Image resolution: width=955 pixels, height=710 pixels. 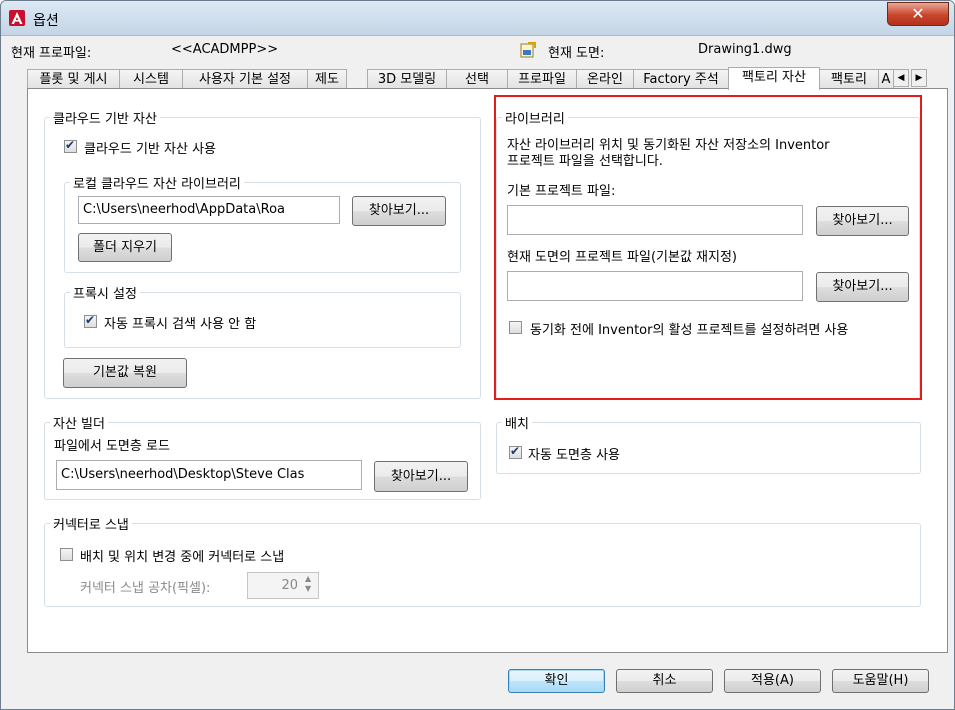 What do you see at coordinates (561, 191) in the screenshot?
I see `default-project-label: 기본 프로젝트 파일:` at bounding box center [561, 191].